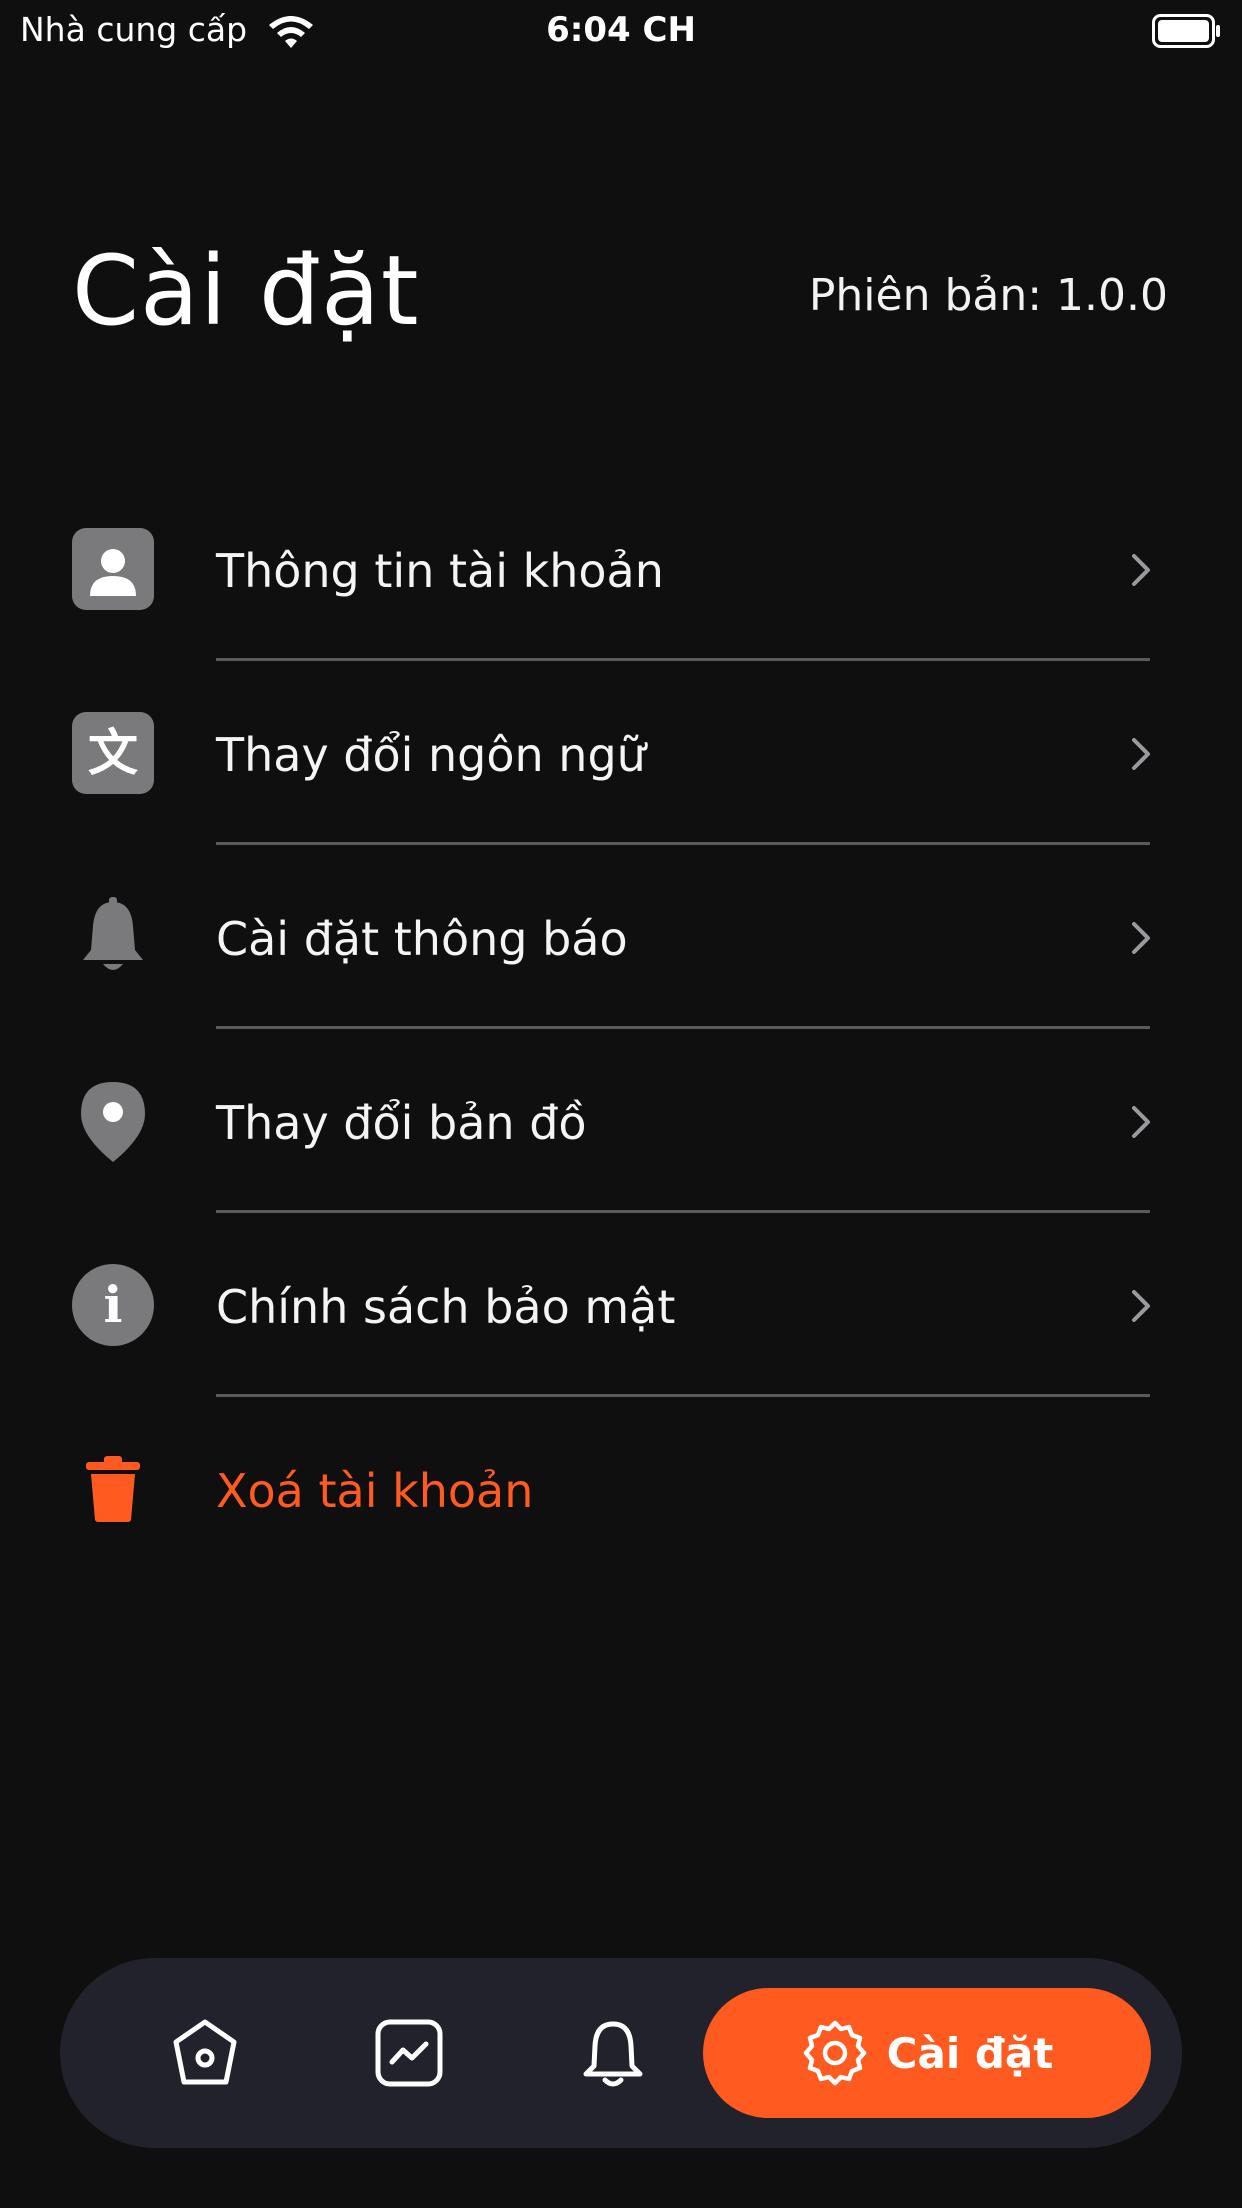  I want to click on settings-item-account-info: Thông tin tài khoản, so click(621, 592).